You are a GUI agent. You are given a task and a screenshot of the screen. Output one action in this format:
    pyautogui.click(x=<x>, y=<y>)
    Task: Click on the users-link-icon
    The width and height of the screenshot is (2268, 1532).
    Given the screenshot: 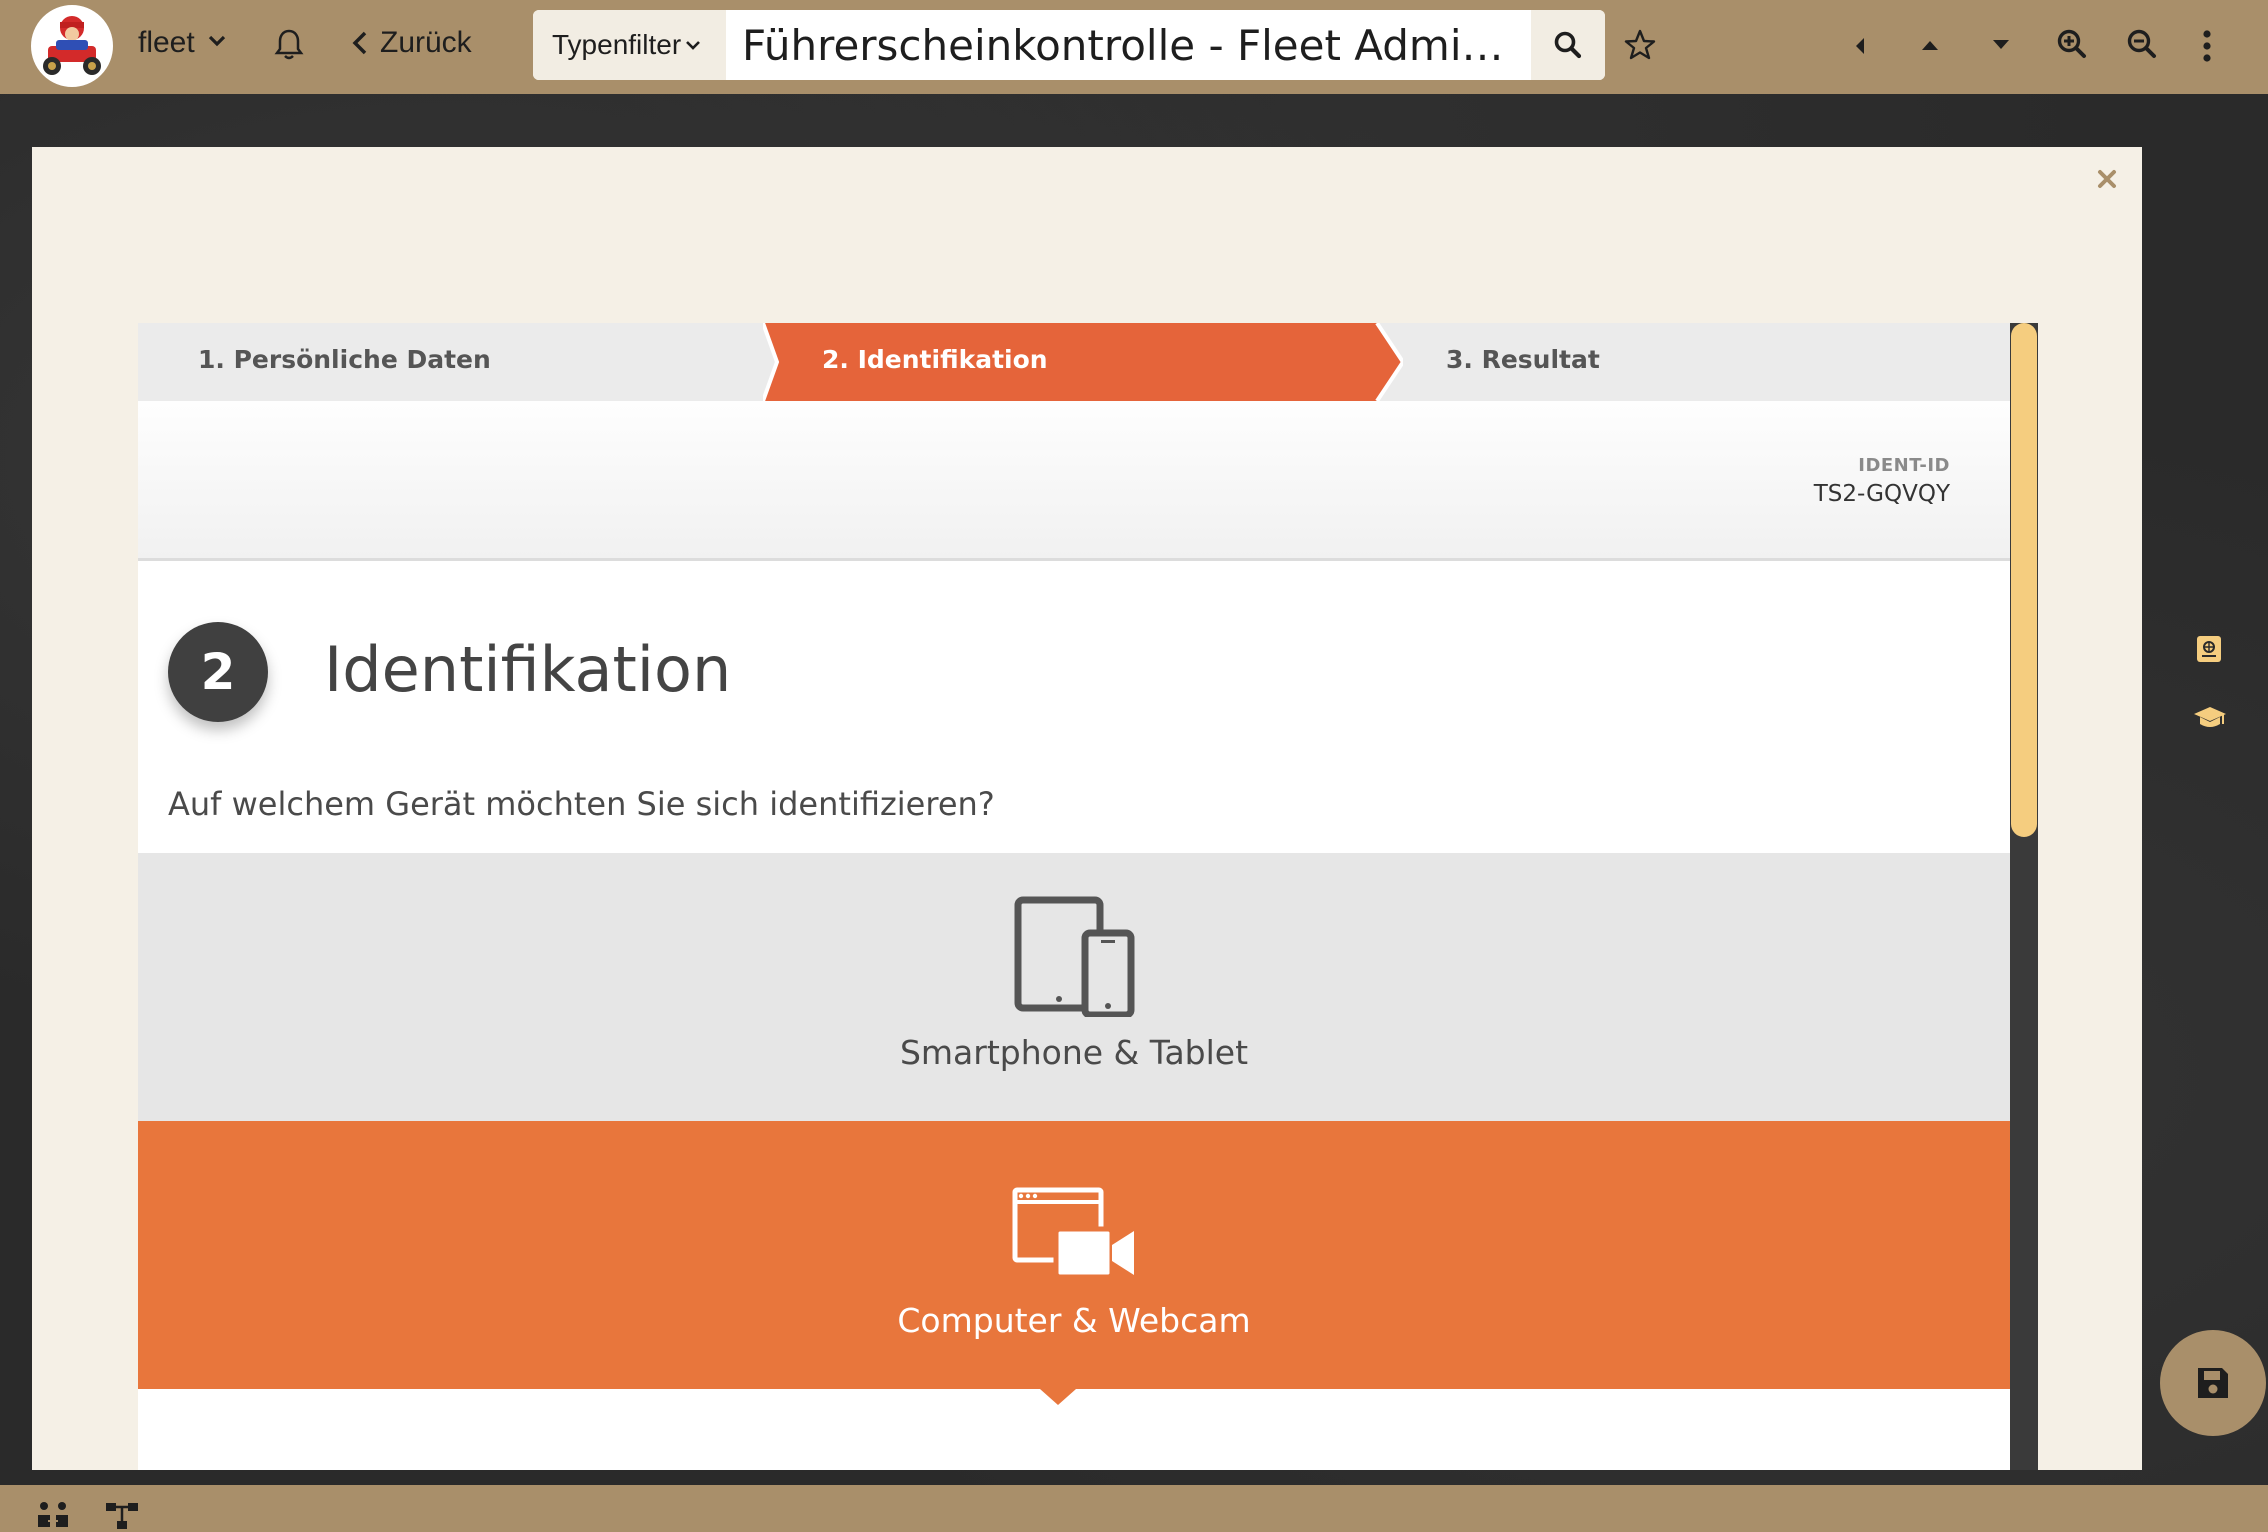 What is the action you would take?
    pyautogui.click(x=53, y=1516)
    